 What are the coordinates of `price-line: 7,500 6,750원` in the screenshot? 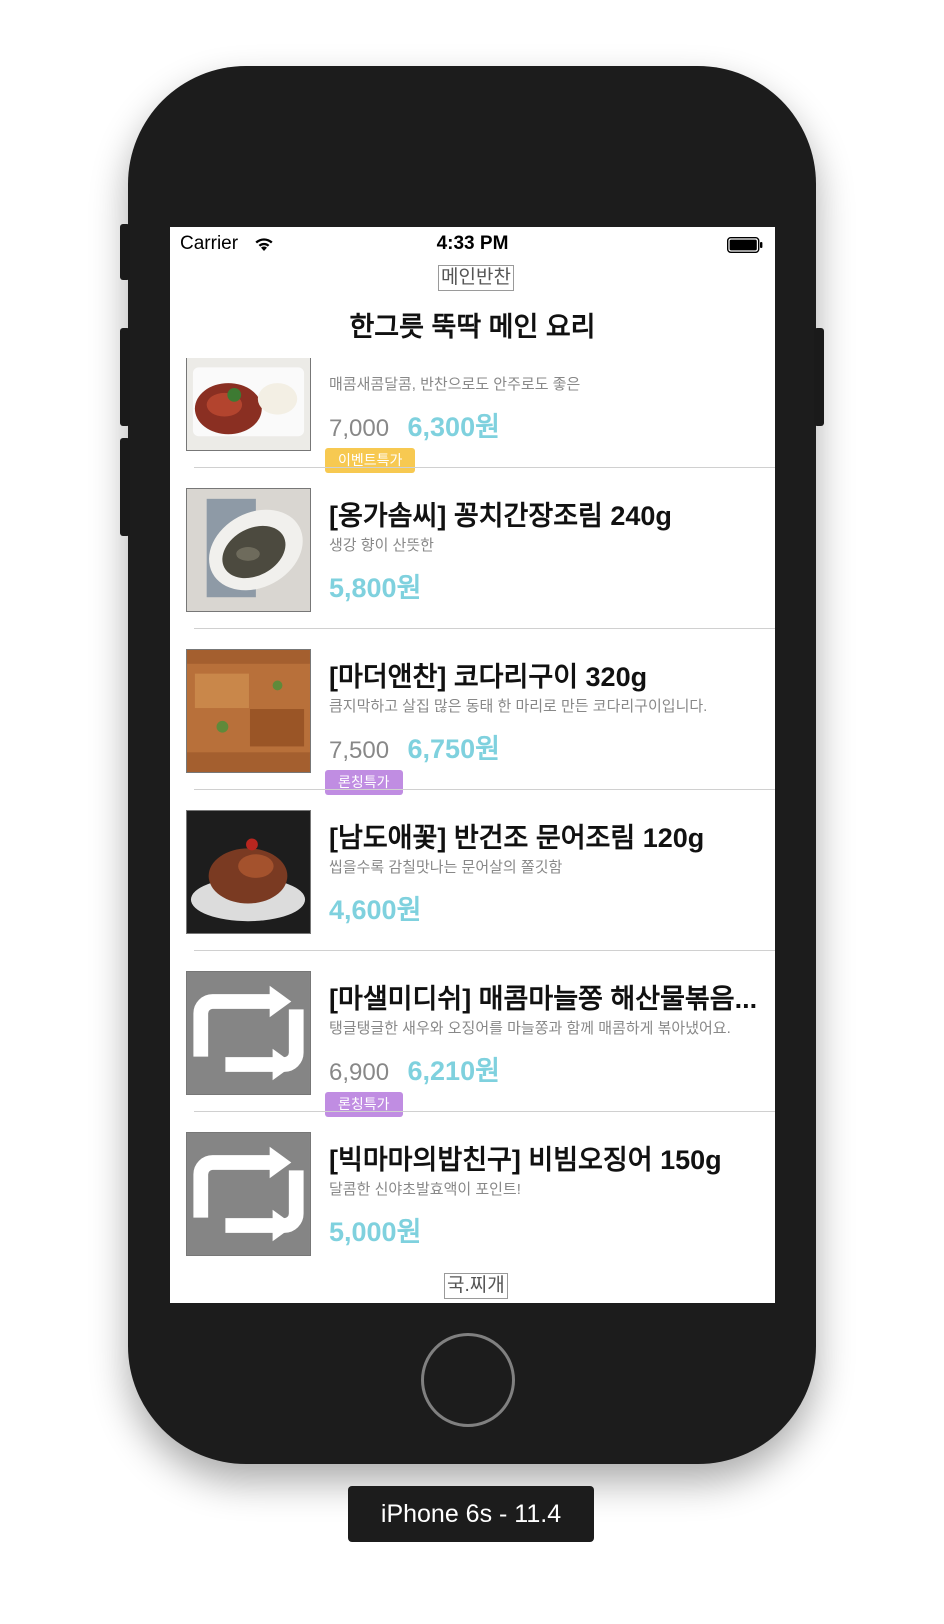 It's located at (414, 746).